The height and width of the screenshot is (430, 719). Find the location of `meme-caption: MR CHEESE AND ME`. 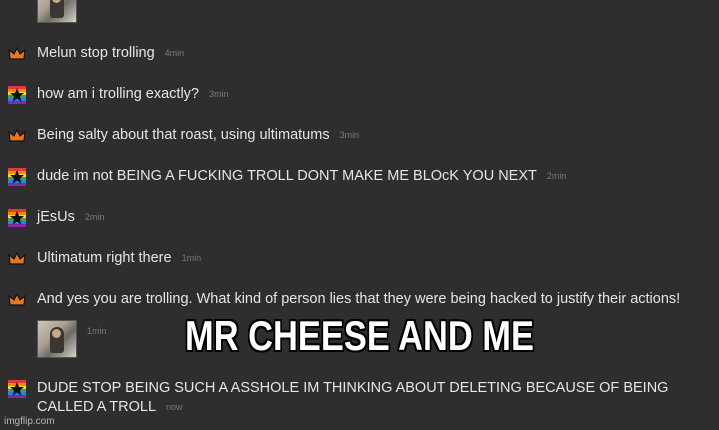

meme-caption: MR CHEESE AND ME is located at coordinates (359, 335).